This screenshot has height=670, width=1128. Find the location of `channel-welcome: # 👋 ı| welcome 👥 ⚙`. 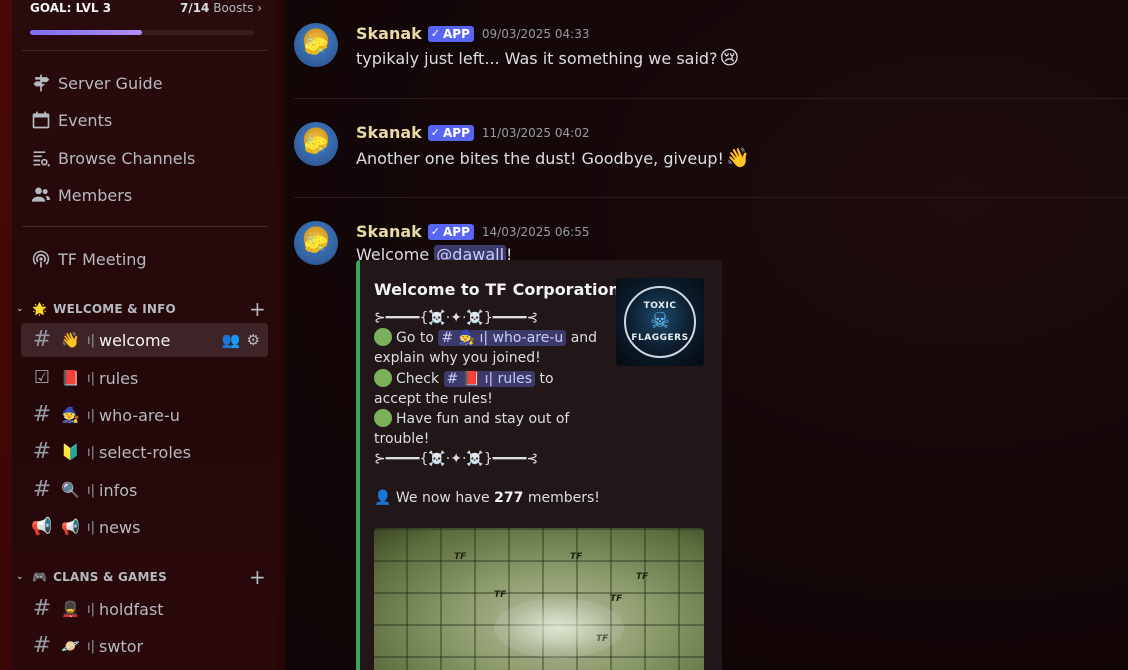

channel-welcome: # 👋 ı| welcome 👥 ⚙ is located at coordinates (144, 340).